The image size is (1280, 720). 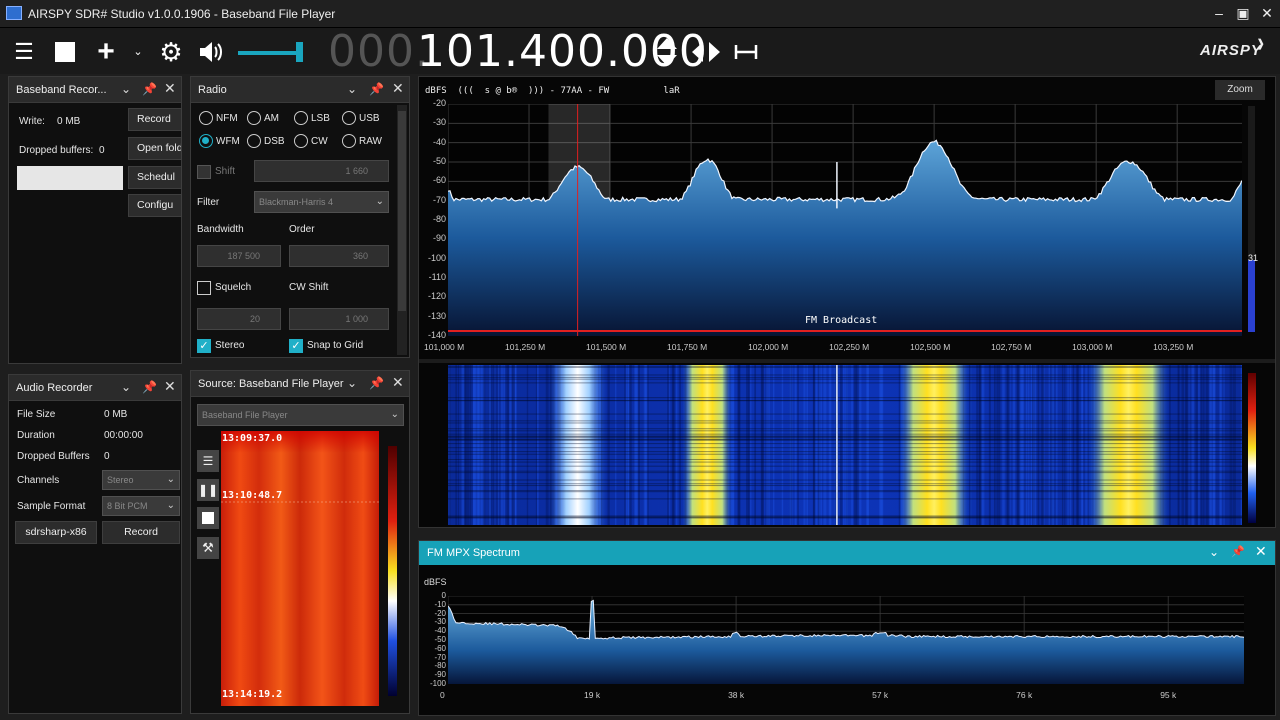 I want to click on step-left-right-icon, so click(x=706, y=53).